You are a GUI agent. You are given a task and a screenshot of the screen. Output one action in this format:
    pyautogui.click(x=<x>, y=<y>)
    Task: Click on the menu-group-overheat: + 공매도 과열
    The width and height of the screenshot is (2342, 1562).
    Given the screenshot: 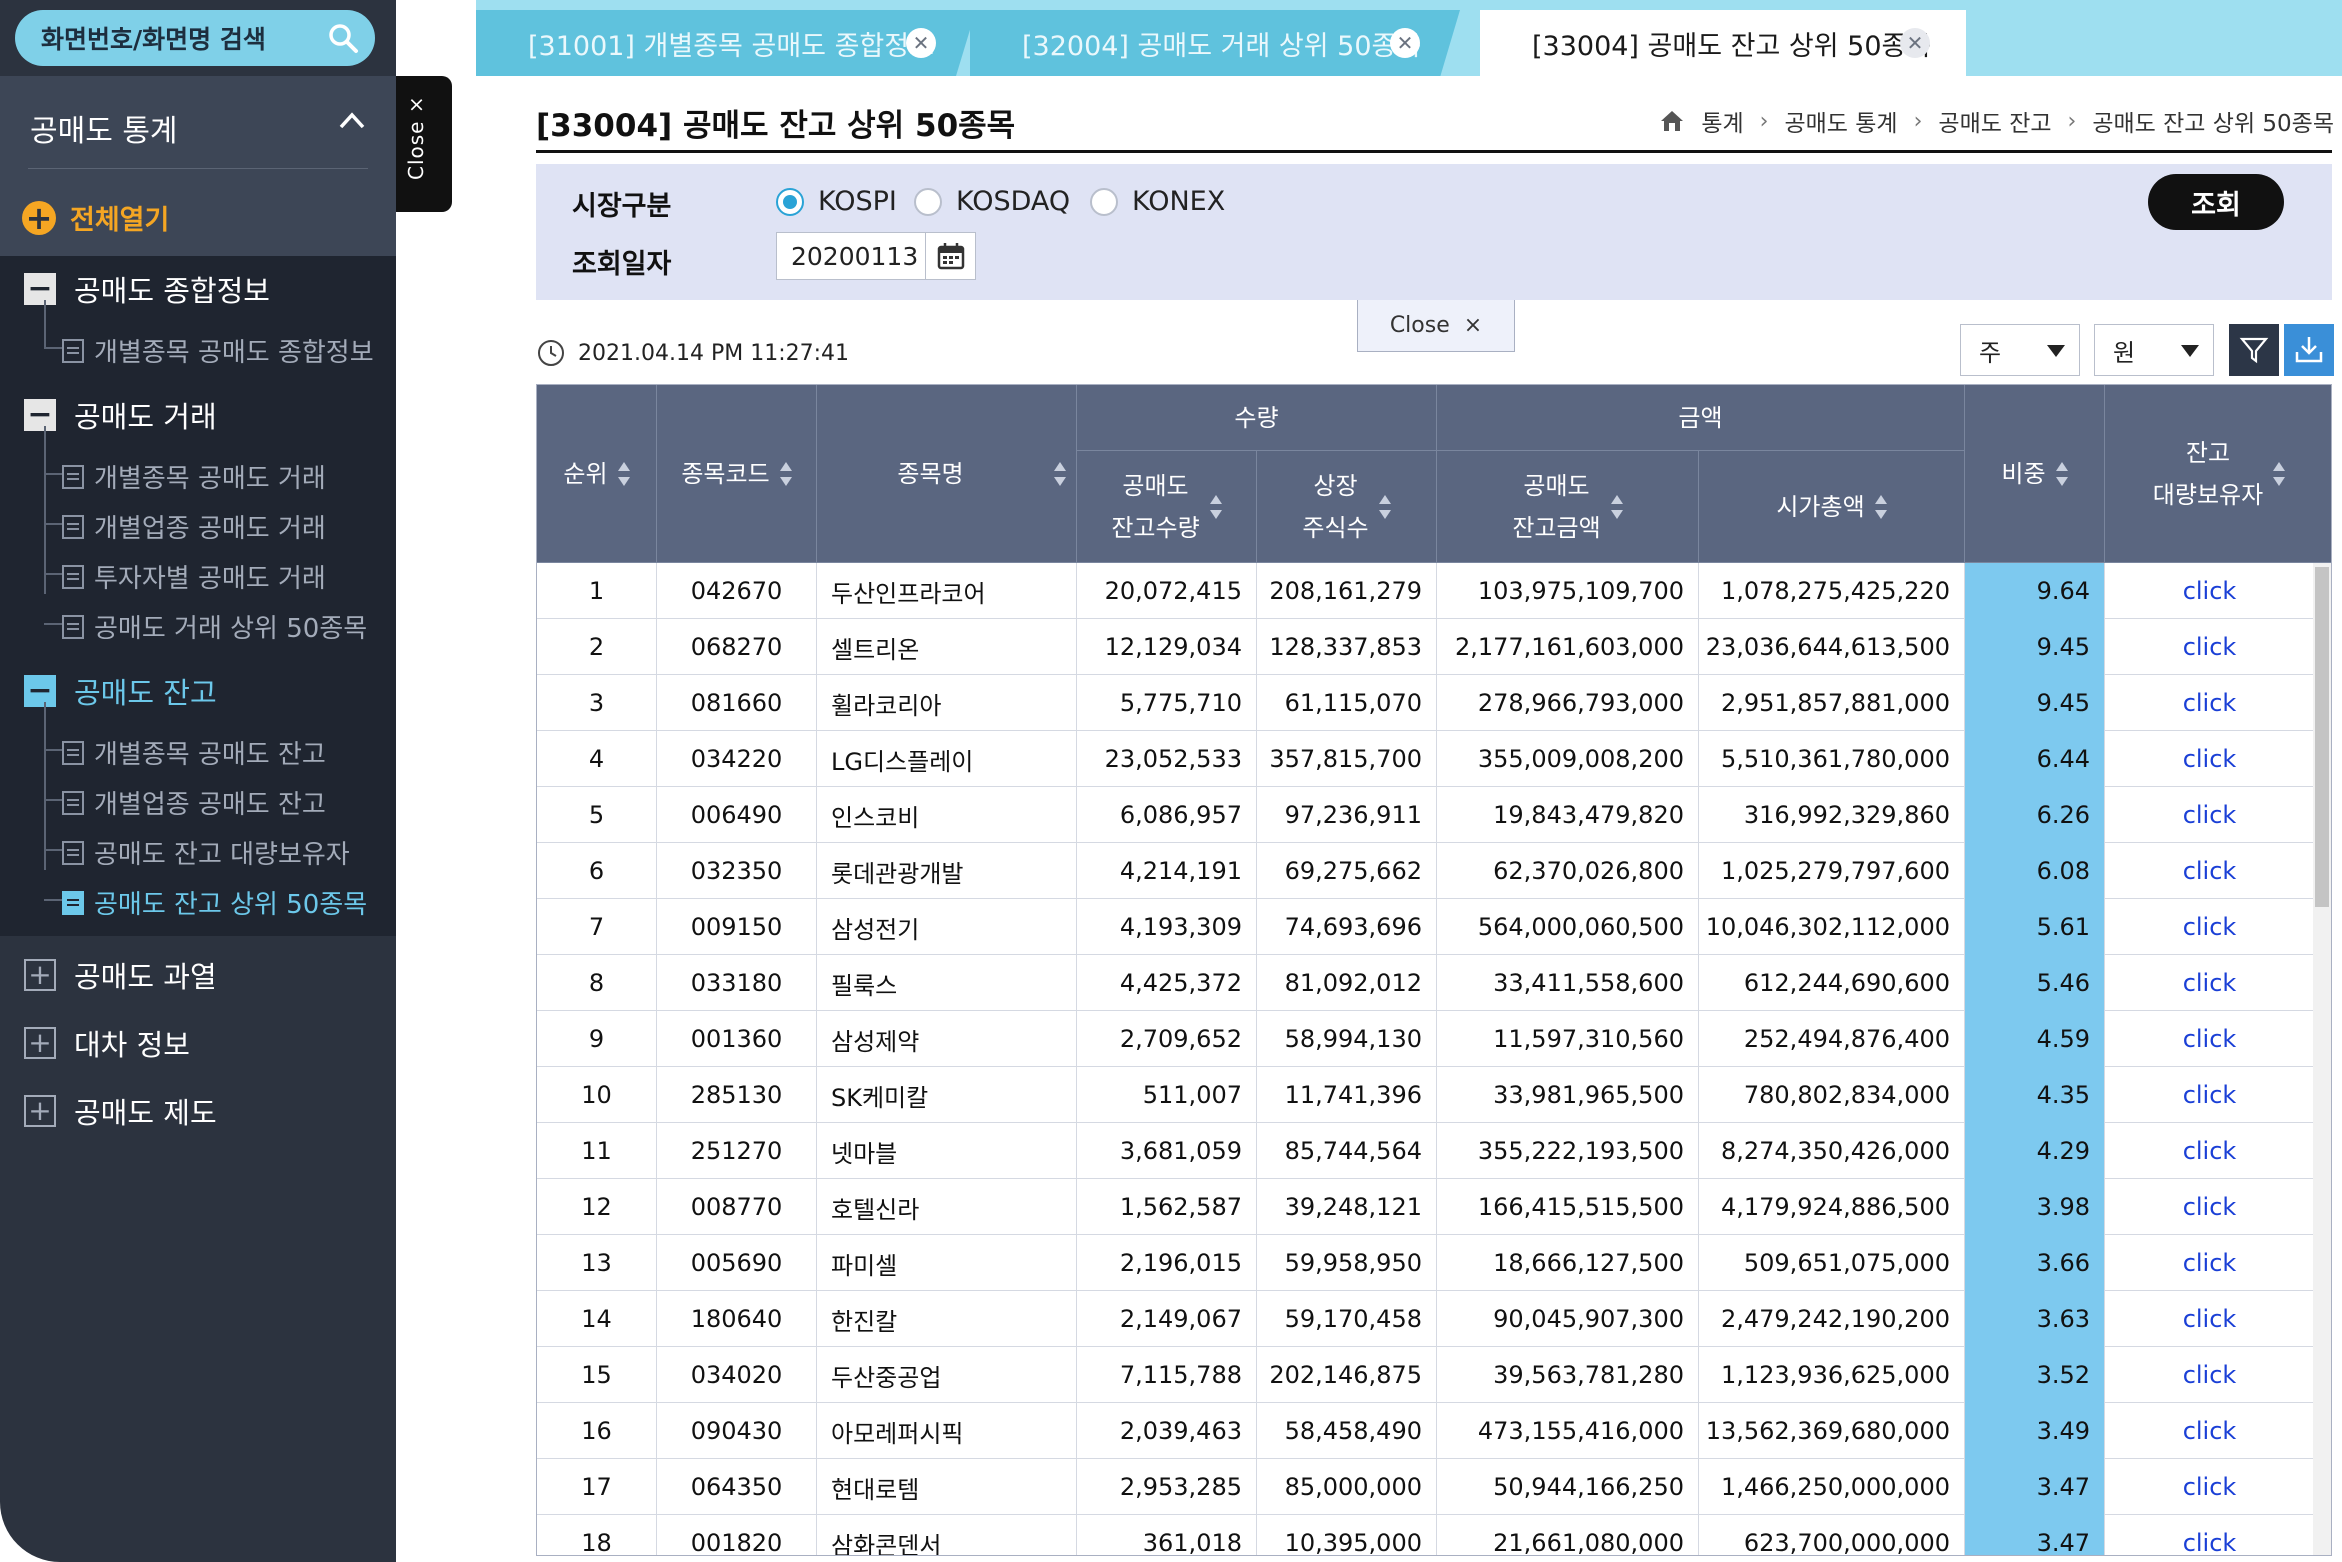 What is the action you would take?
    pyautogui.click(x=120, y=975)
    